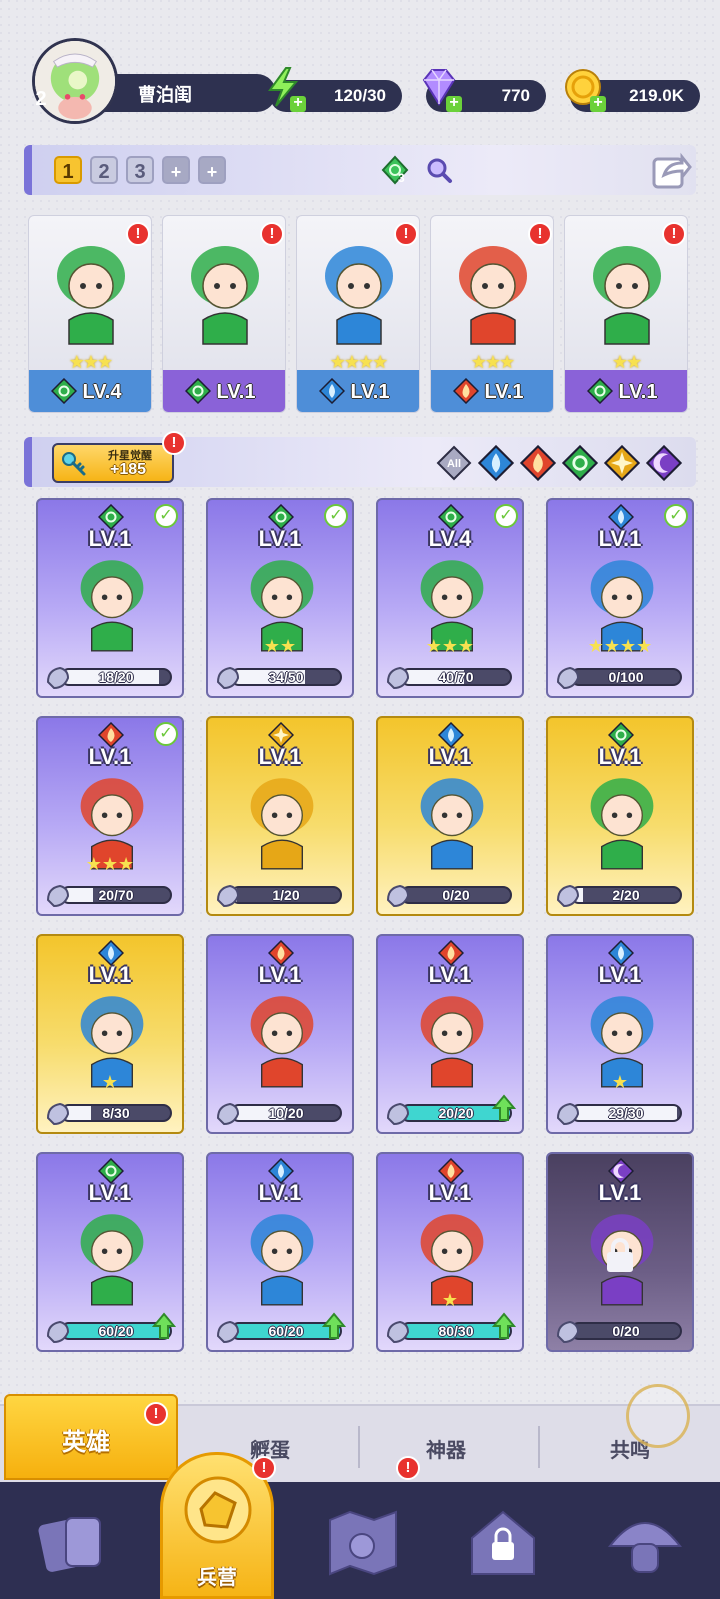 The image size is (720, 1599). What do you see at coordinates (212, 170) in the screenshot?
I see `team-tab-add-2: +` at bounding box center [212, 170].